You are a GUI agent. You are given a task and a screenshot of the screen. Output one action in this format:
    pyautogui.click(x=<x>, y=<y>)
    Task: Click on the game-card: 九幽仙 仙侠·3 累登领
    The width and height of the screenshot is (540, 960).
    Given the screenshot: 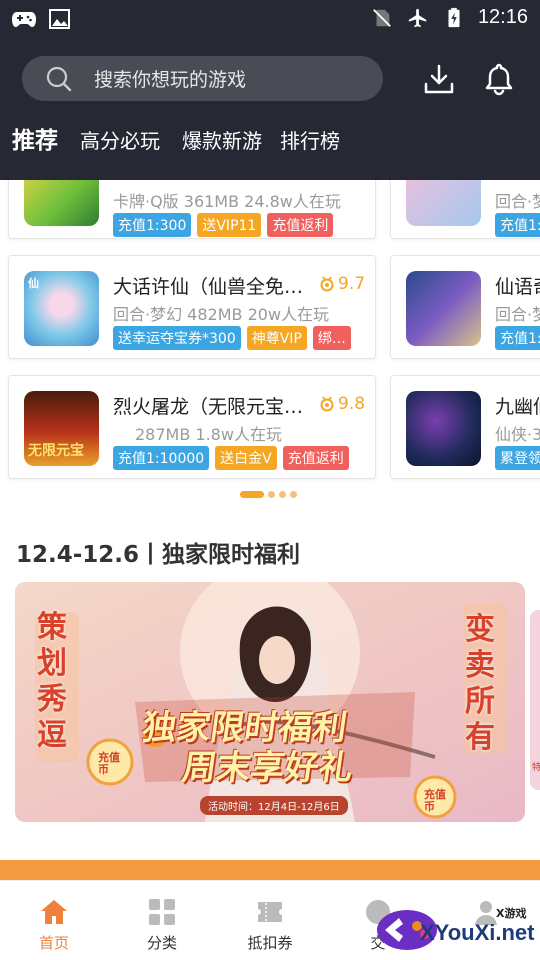 What is the action you would take?
    pyautogui.click(x=465, y=427)
    